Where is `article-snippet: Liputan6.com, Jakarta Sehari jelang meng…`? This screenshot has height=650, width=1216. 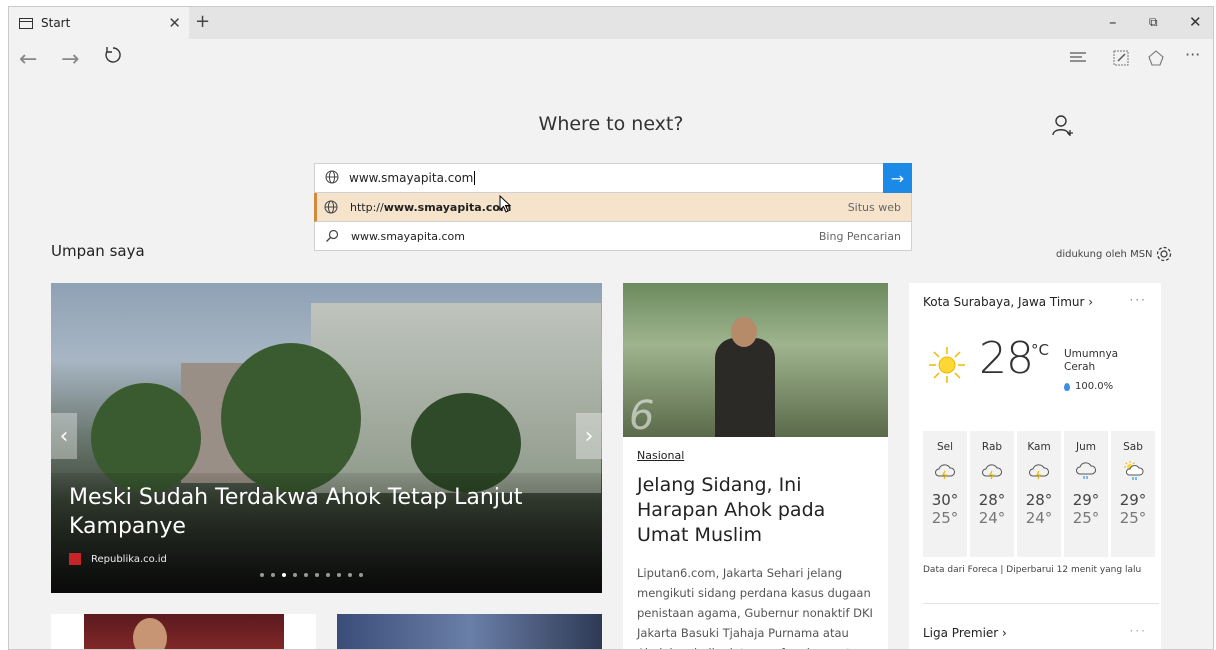 article-snippet: Liputan6.com, Jakarta Sehari jelang meng… is located at coordinates (755, 607).